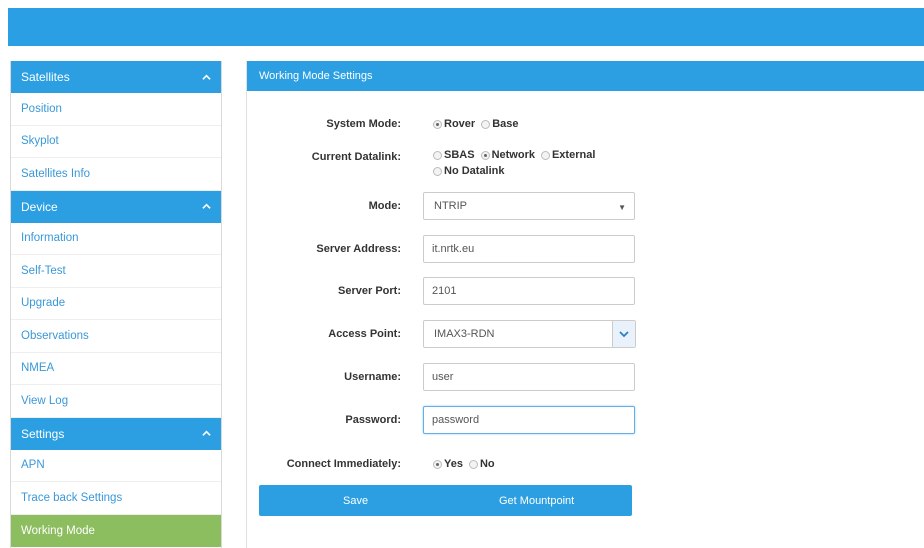 The height and width of the screenshot is (548, 924). Describe the element at coordinates (116, 530) in the screenshot. I see `sidebar-item-working-mode: Working Mode` at that location.